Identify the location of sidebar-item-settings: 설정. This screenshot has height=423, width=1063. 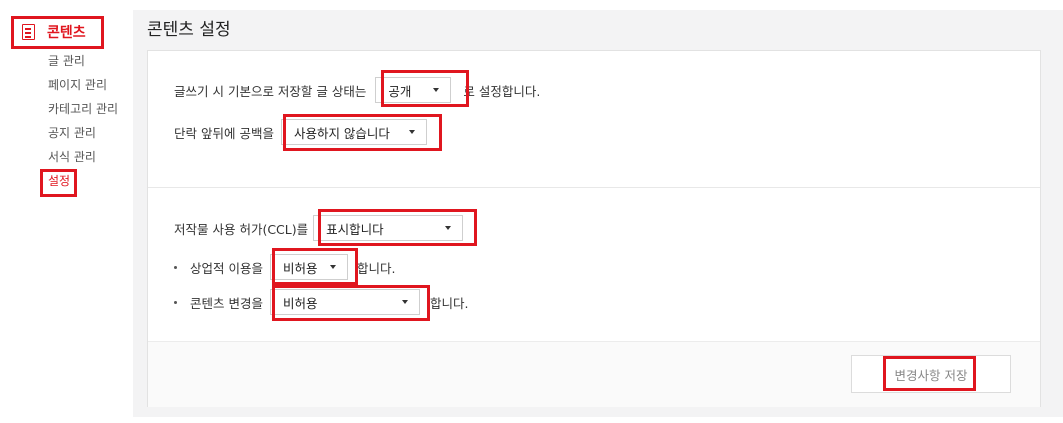
(83, 184).